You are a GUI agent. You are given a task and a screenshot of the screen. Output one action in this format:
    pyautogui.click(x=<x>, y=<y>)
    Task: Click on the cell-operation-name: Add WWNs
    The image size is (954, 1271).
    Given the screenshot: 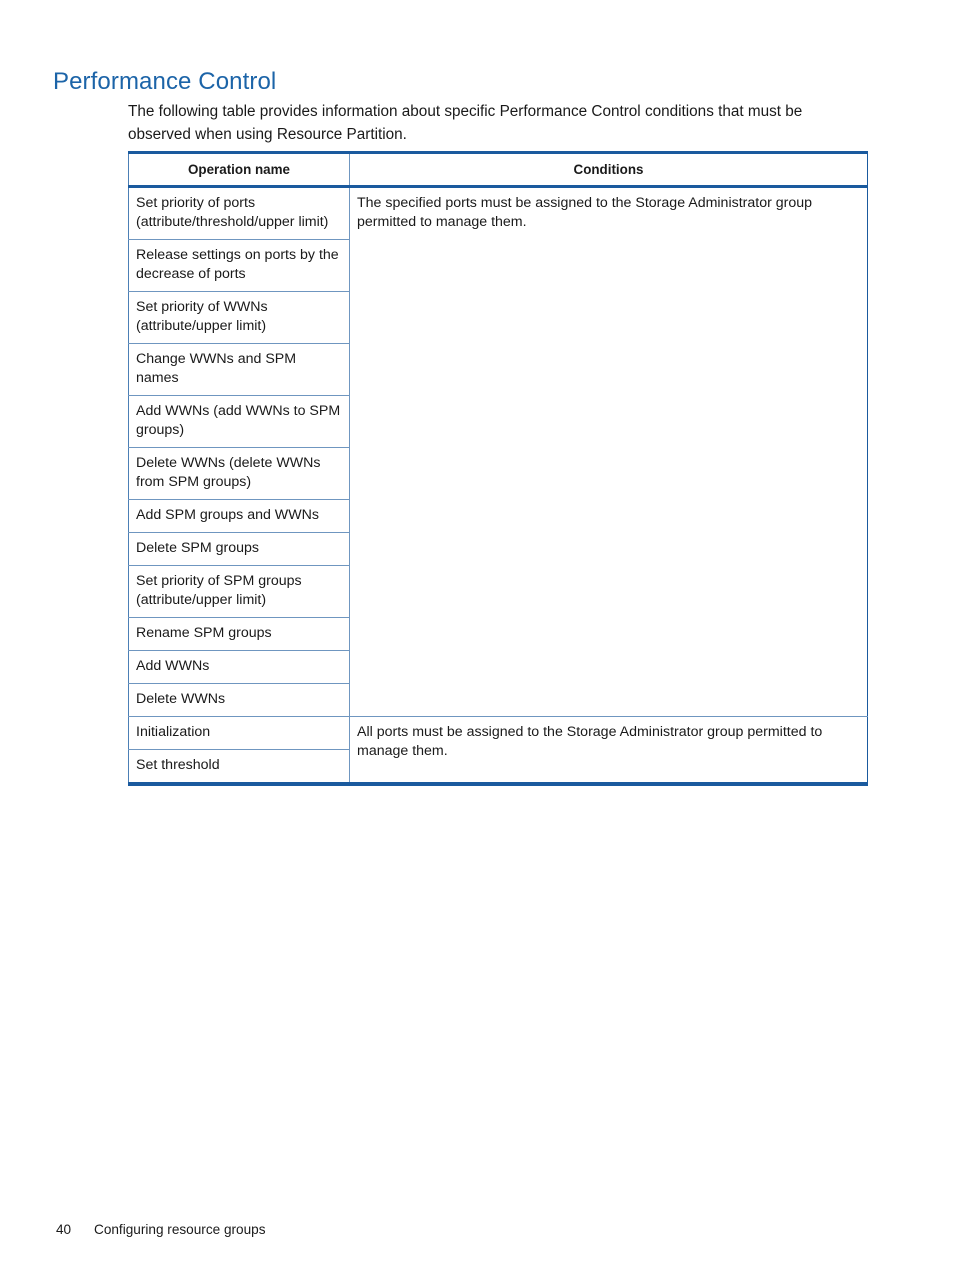 What is the action you would take?
    pyautogui.click(x=239, y=667)
    